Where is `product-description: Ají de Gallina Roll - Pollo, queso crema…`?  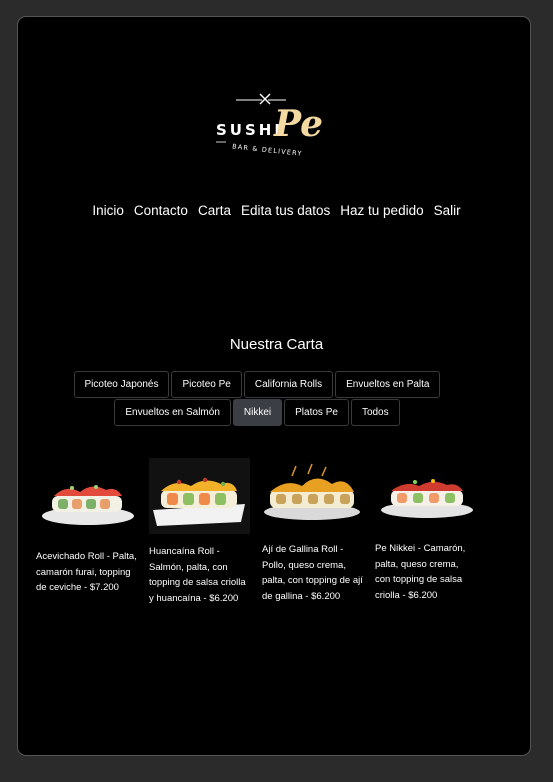 product-description: Ají de Gallina Roll - Pollo, queso crema… is located at coordinates (312, 573).